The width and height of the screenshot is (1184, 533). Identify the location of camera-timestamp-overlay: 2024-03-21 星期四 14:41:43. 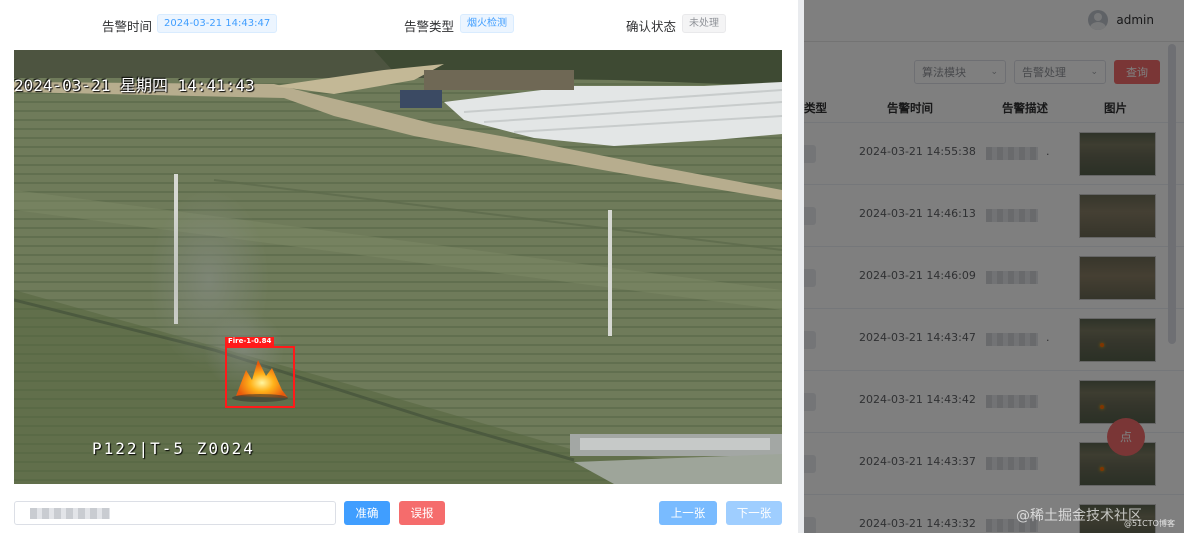
(134, 85).